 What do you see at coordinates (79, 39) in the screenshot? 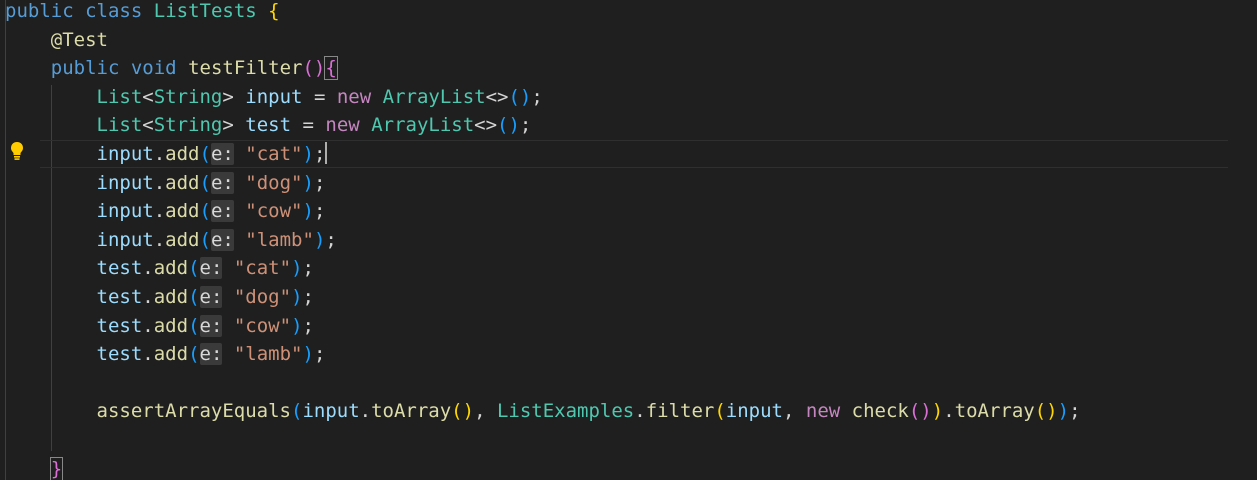
I see `annotation: @Test` at bounding box center [79, 39].